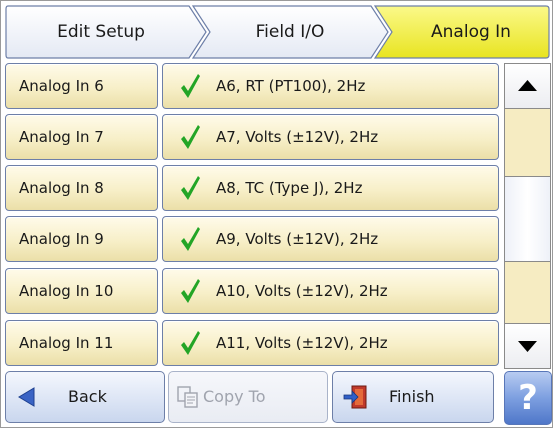 This screenshot has width=553, height=428. Describe the element at coordinates (87, 396) in the screenshot. I see `back-label: Back` at that location.